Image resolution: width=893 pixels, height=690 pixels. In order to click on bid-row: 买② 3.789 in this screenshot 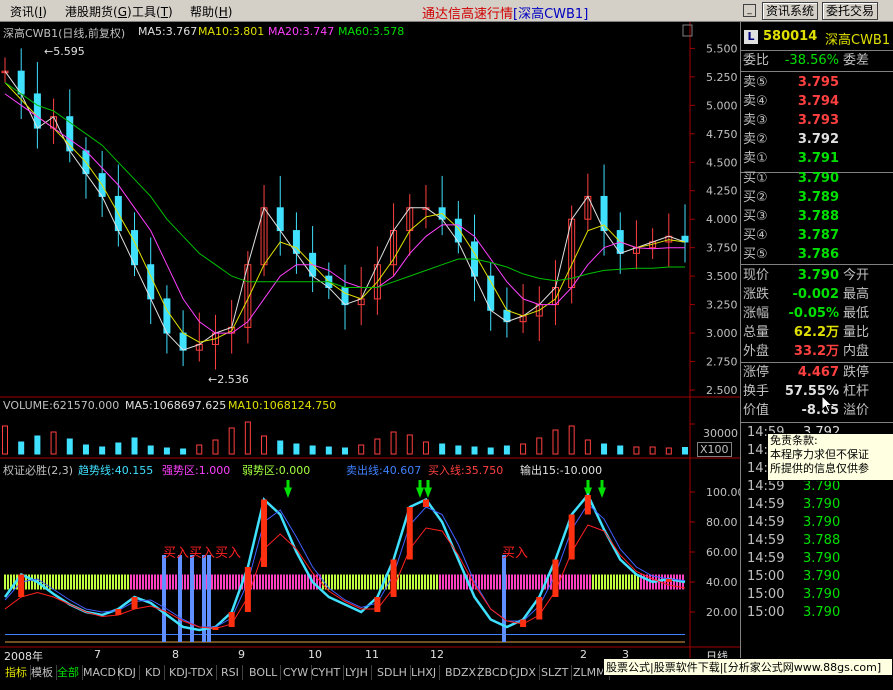, I will do `click(817, 198)`.